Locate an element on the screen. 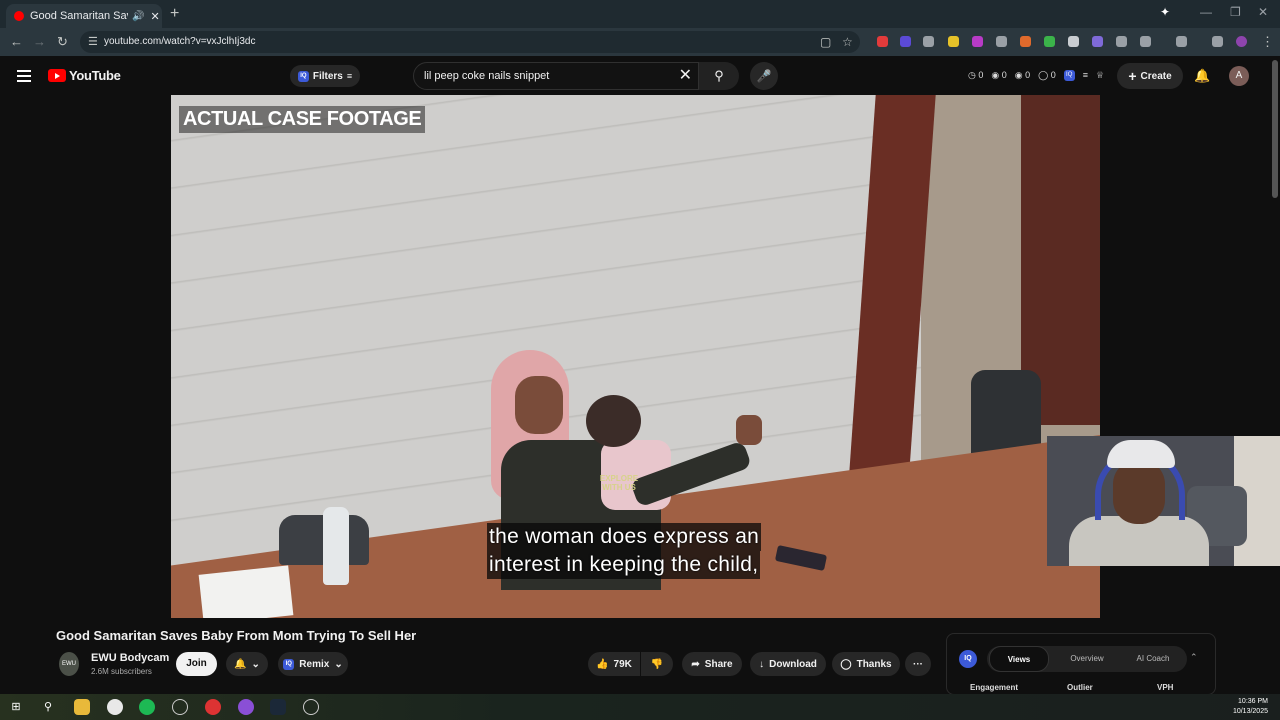 The height and width of the screenshot is (720, 1280). side-panel-icon is located at coordinates (1181, 41).